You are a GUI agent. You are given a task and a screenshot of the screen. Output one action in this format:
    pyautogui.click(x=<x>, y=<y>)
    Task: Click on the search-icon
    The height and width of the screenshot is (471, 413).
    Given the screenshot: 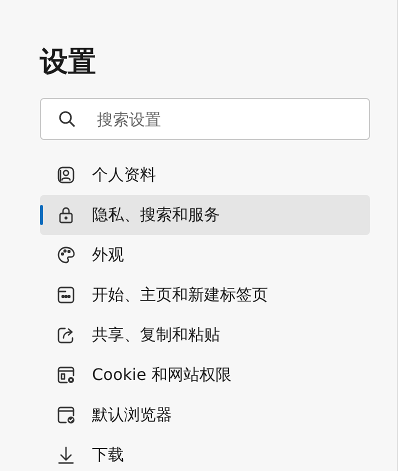 What is the action you would take?
    pyautogui.click(x=67, y=119)
    